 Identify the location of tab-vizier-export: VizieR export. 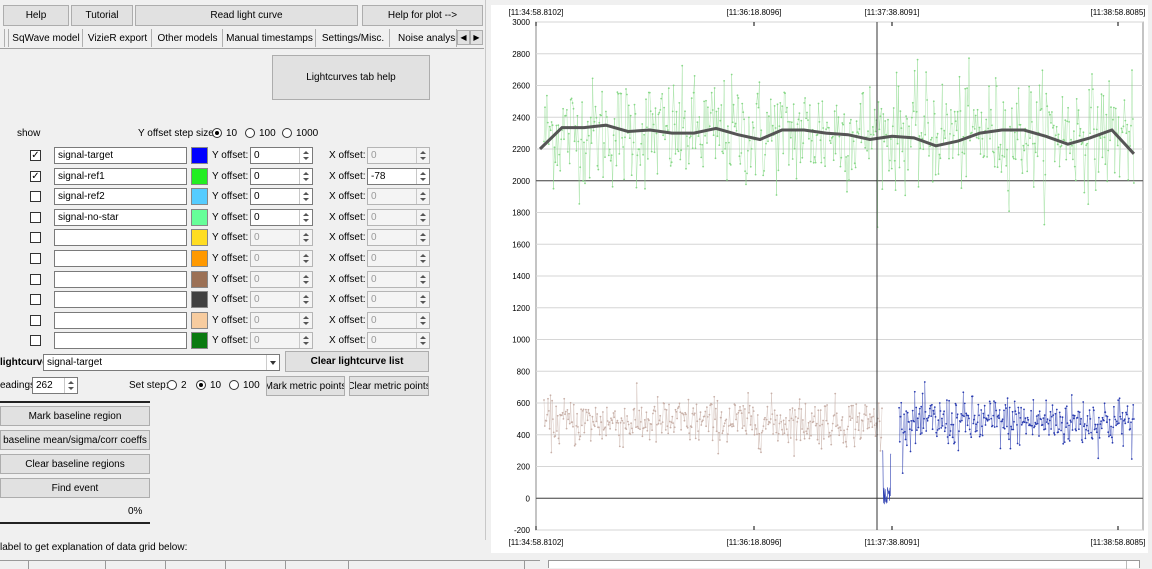
(118, 38).